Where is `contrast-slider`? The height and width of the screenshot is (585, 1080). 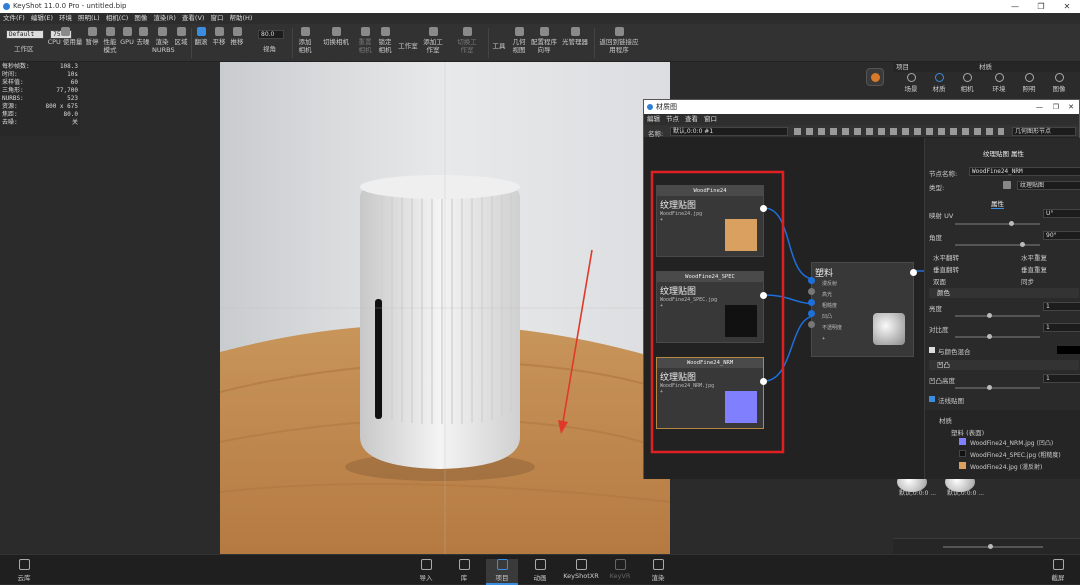 contrast-slider is located at coordinates (997, 337).